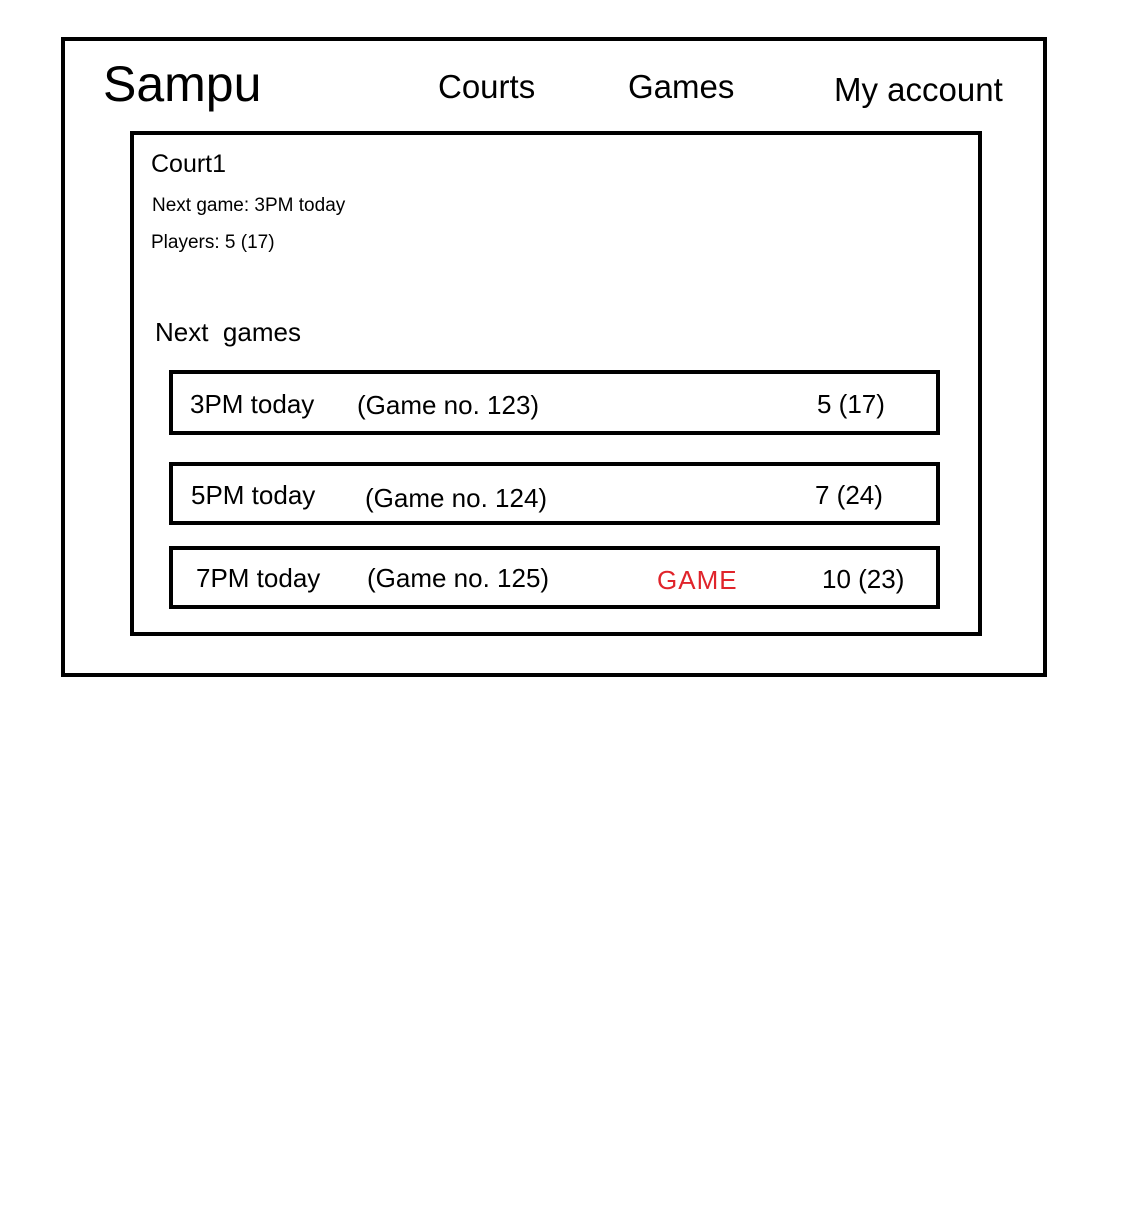 The height and width of the screenshot is (1230, 1122). What do you see at coordinates (252, 404) in the screenshot?
I see `game-row-time: 3PM today` at bounding box center [252, 404].